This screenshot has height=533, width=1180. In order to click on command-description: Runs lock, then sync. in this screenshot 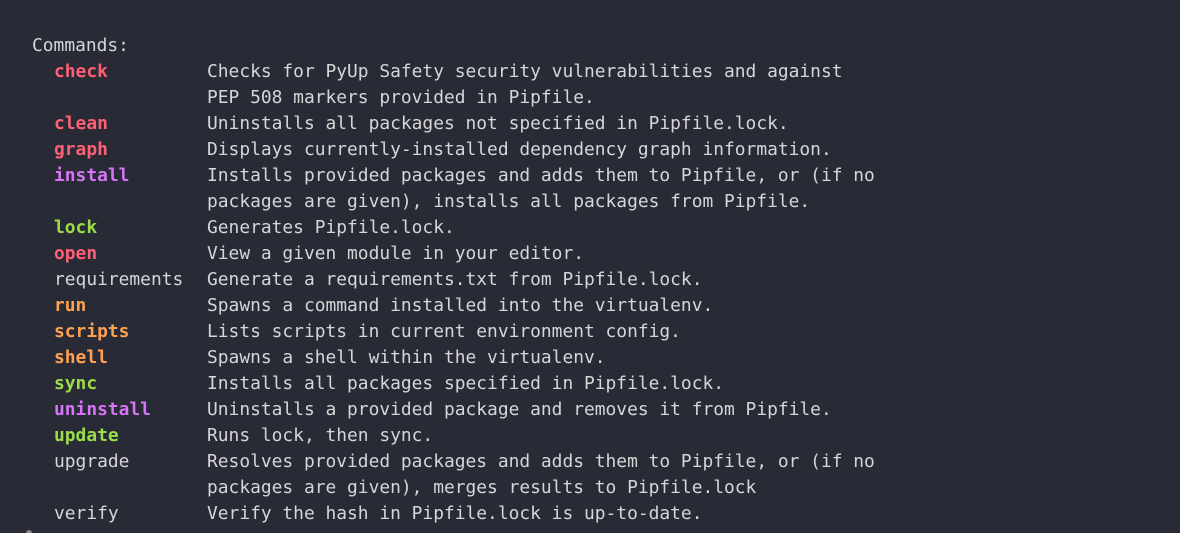, I will do `click(557, 436)`.